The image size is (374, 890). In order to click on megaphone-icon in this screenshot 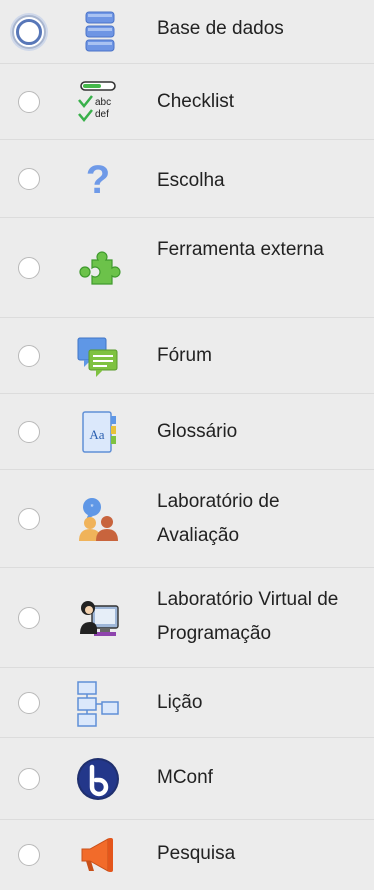, I will do `click(98, 855)`.